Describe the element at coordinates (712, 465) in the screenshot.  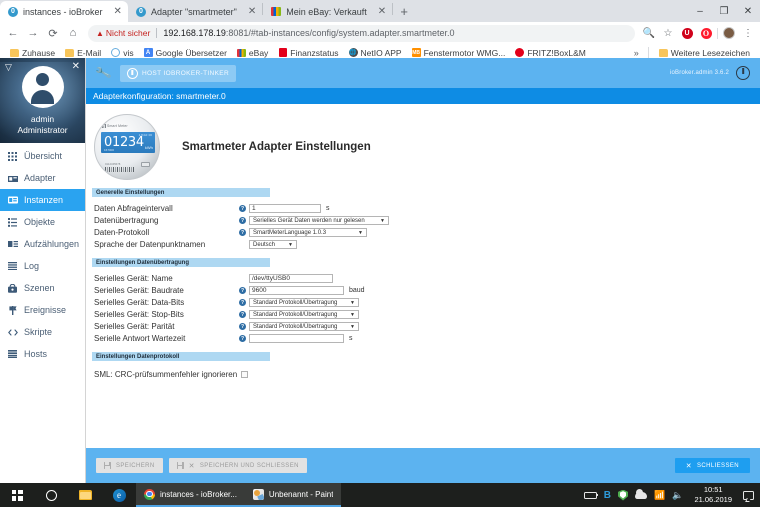
I see `close-button: ✕ SCHLIESSEN` at that location.